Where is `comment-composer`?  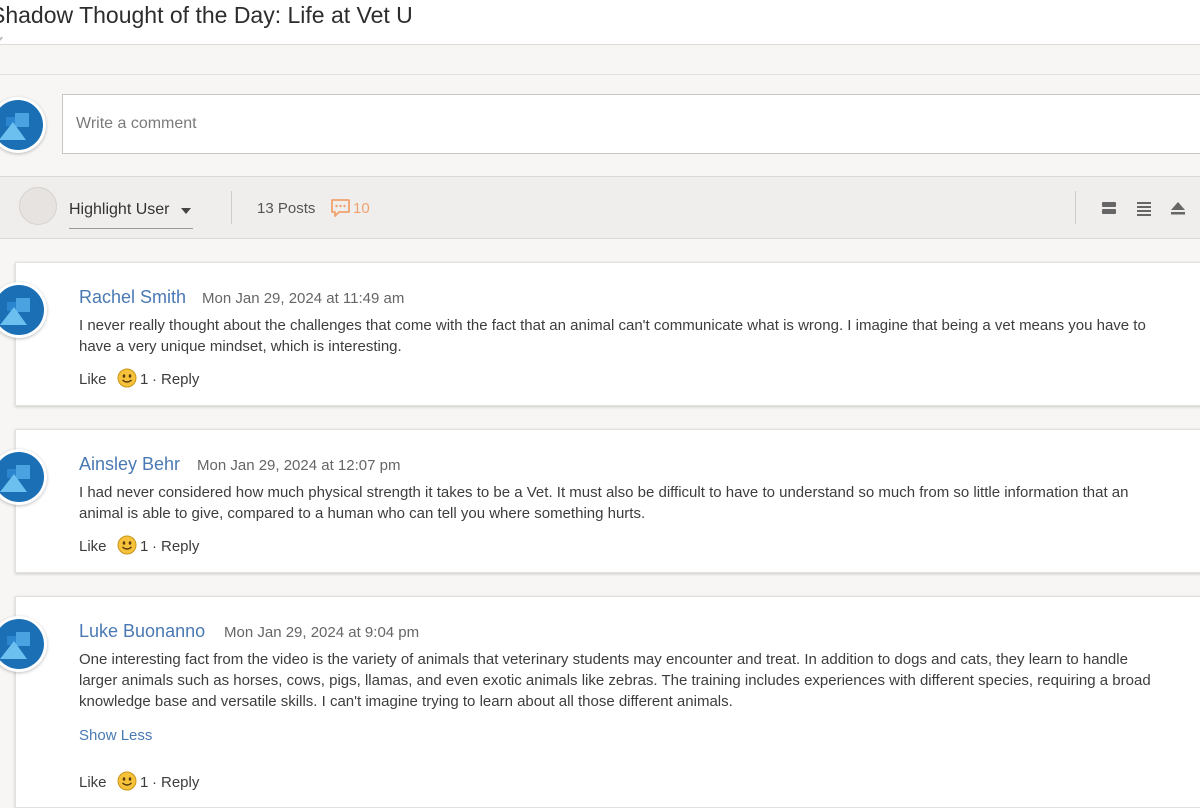
comment-composer is located at coordinates (600, 125).